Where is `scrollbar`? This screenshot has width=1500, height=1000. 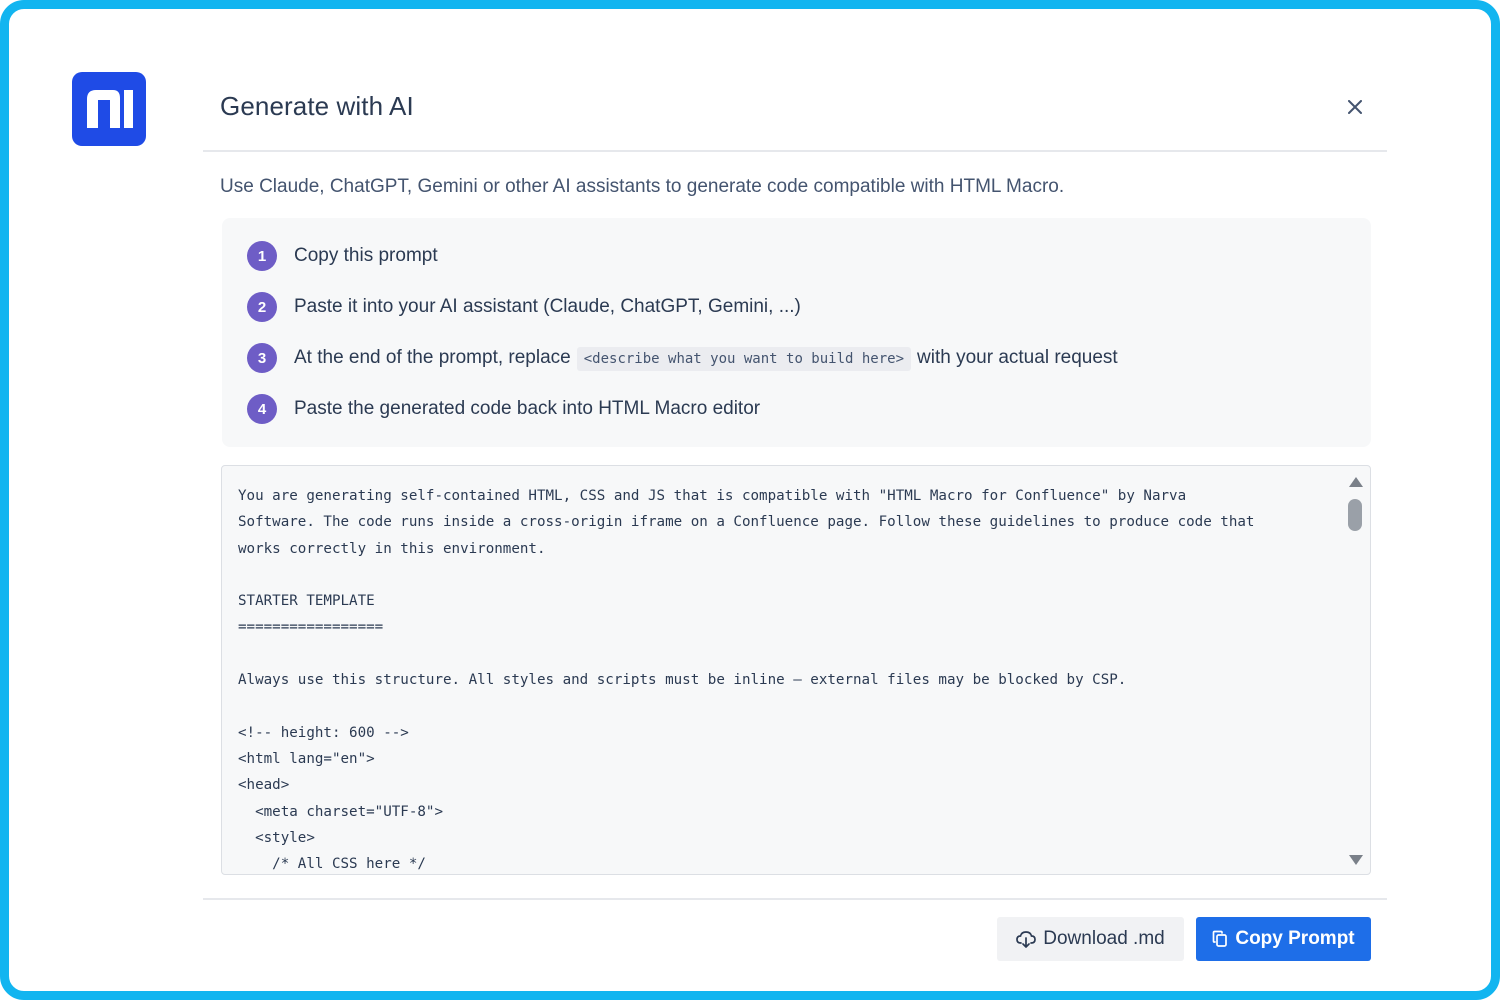
scrollbar is located at coordinates (1356, 670).